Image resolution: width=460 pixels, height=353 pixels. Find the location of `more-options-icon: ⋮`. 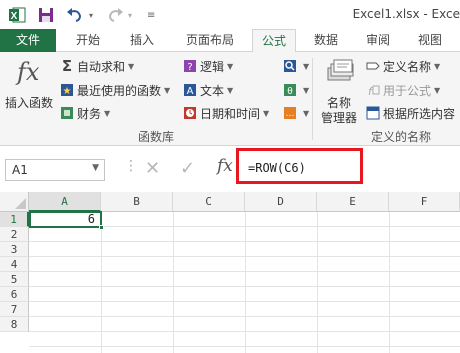

more-options-icon: ⋮ is located at coordinates (131, 166).